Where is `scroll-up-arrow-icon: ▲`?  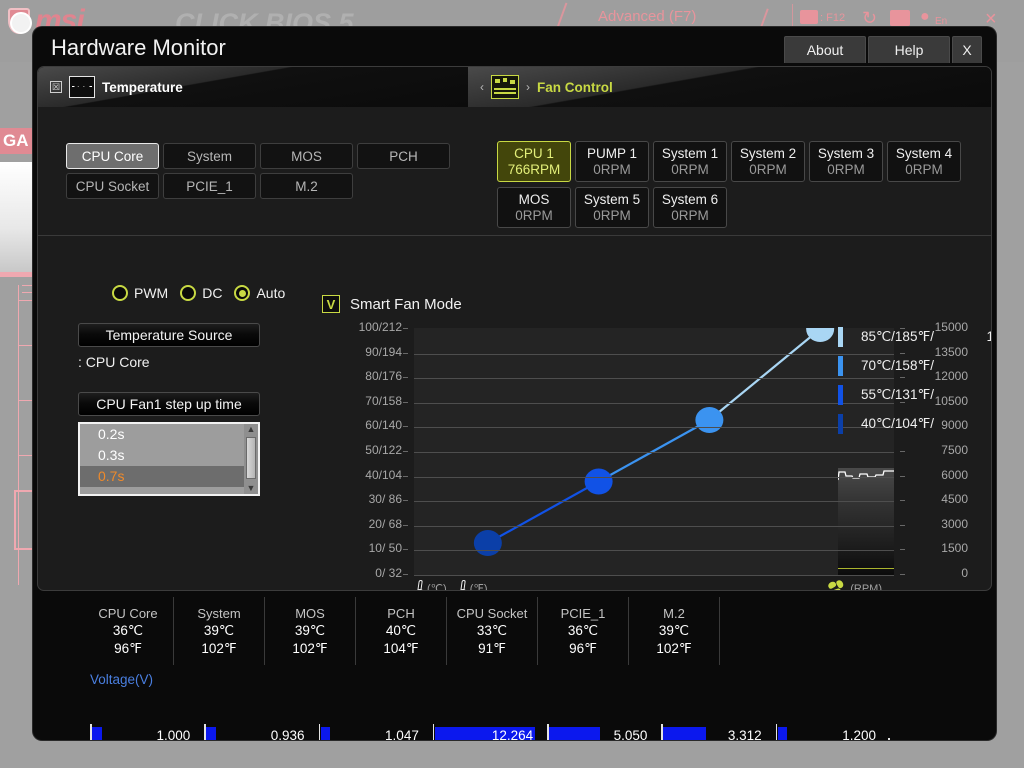
scroll-up-arrow-icon: ▲ is located at coordinates (251, 429).